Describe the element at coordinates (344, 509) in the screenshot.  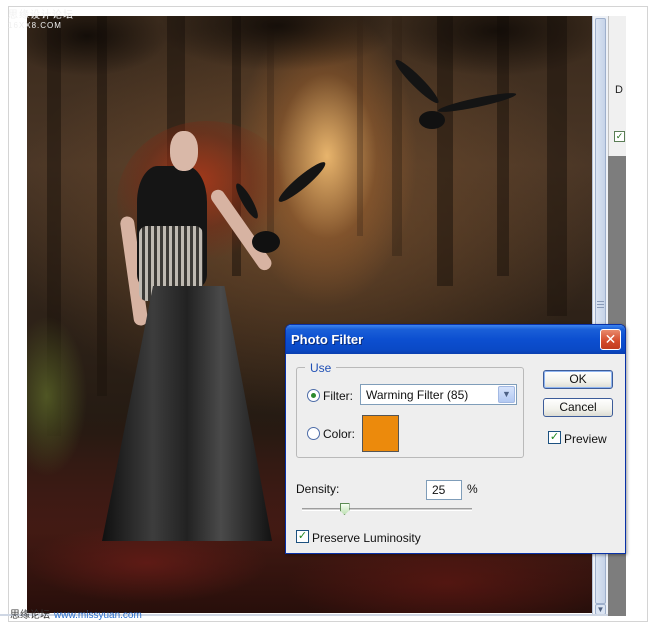
I see `density-slider-thumb` at that location.